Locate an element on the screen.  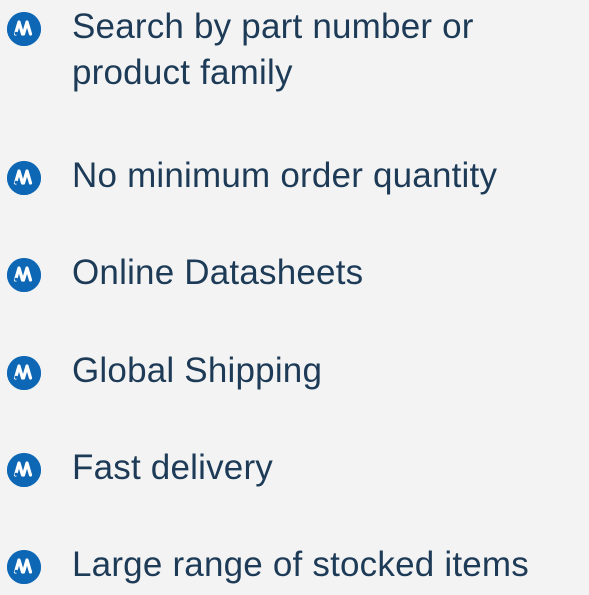
feature-label: Online Datasheets is located at coordinates (218, 272).